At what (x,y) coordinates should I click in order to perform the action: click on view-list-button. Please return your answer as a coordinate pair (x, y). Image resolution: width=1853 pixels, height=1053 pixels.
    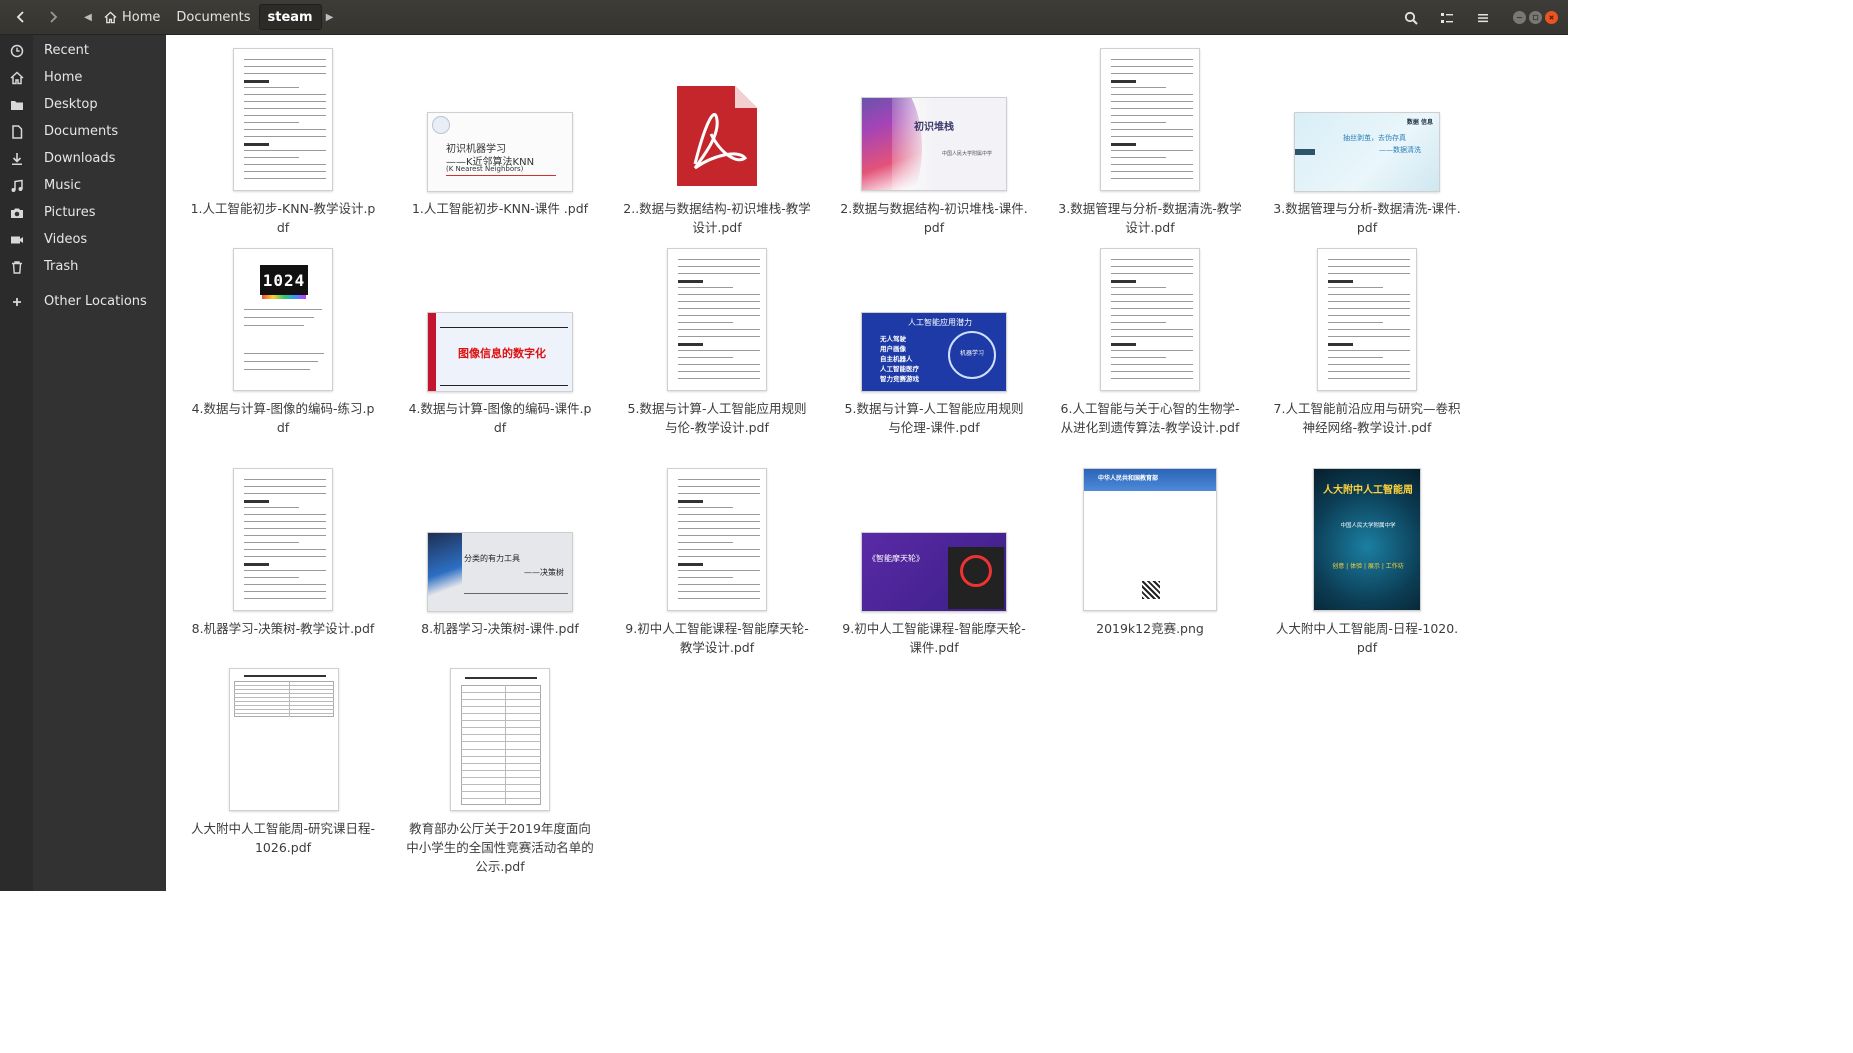
    Looking at the image, I should click on (1447, 18).